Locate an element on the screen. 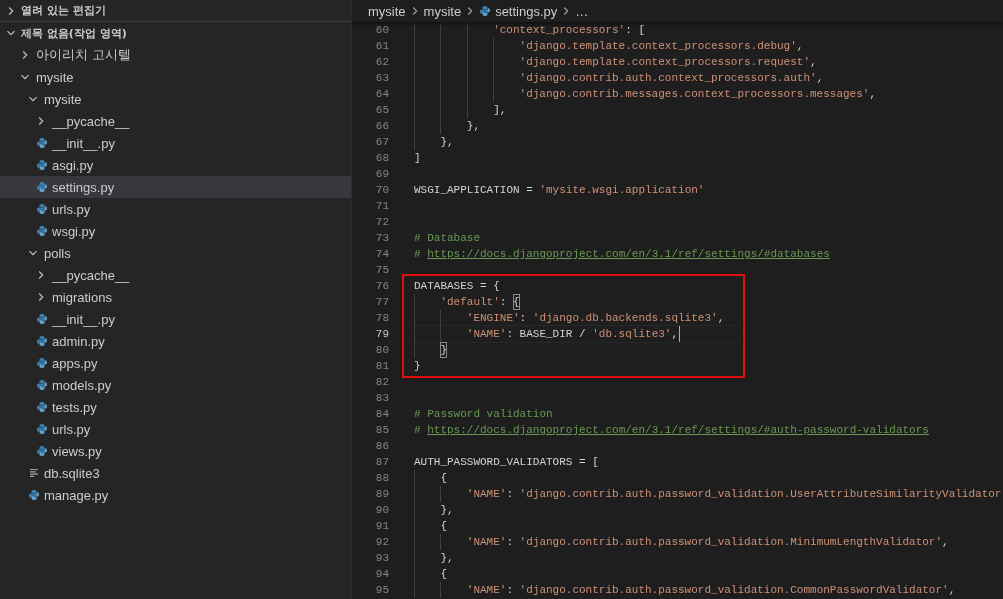 Image resolution: width=1003 pixels, height=599 pixels. line-number: 88 is located at coordinates (381, 478).